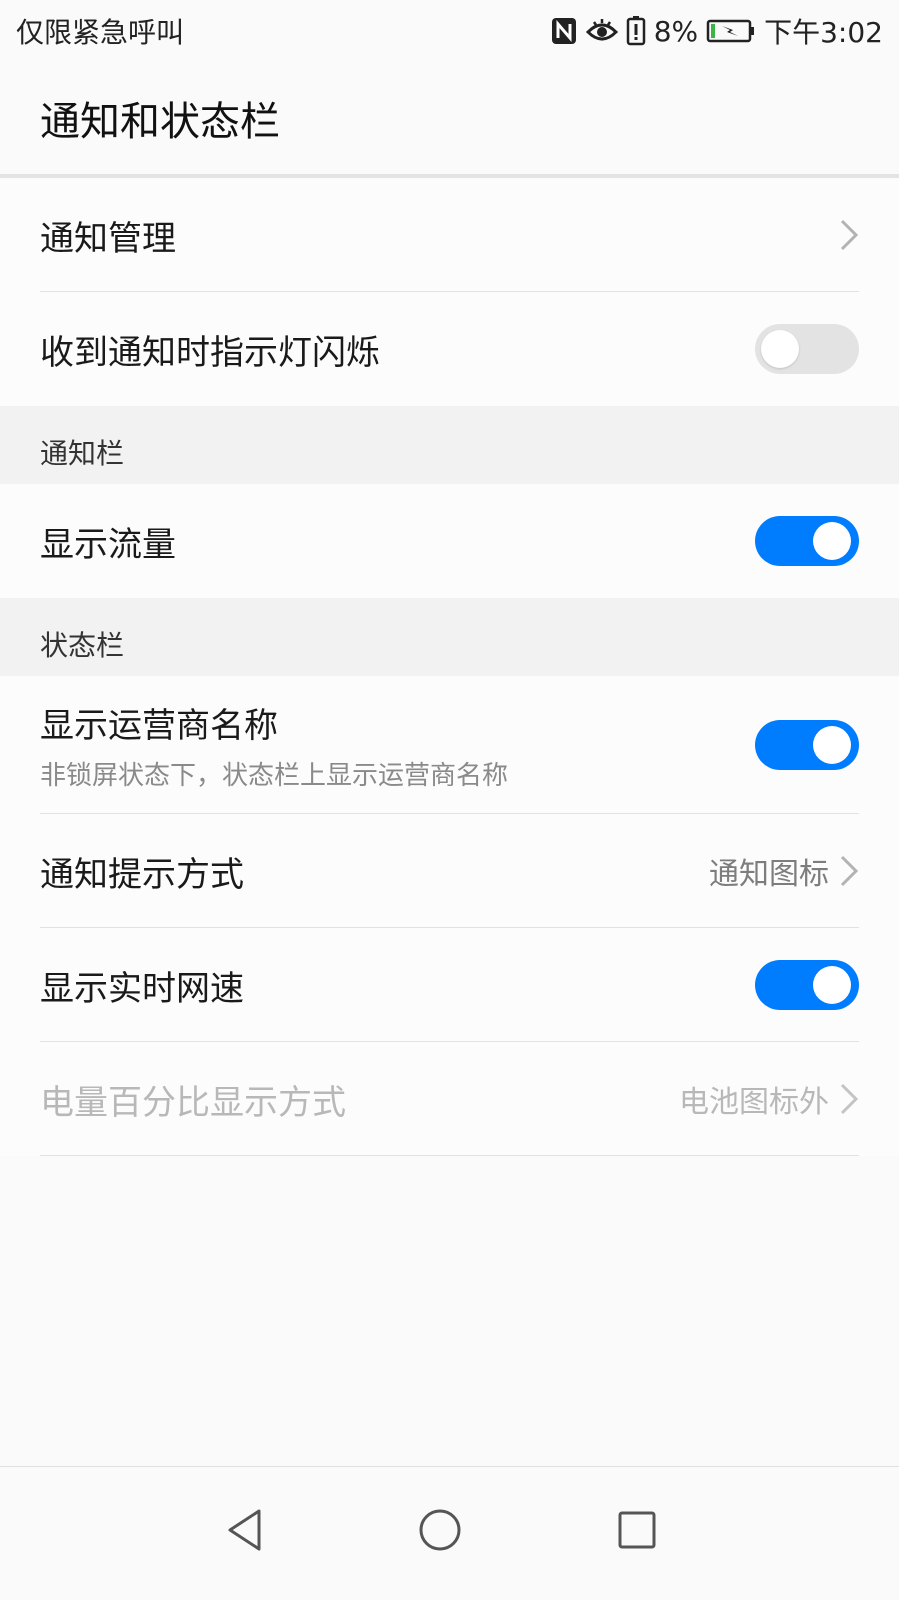 The width and height of the screenshot is (899, 1600). Describe the element at coordinates (449, 31) in the screenshot. I see `status-bar: 仅限紧急呼叫 8% 下午3:02` at that location.